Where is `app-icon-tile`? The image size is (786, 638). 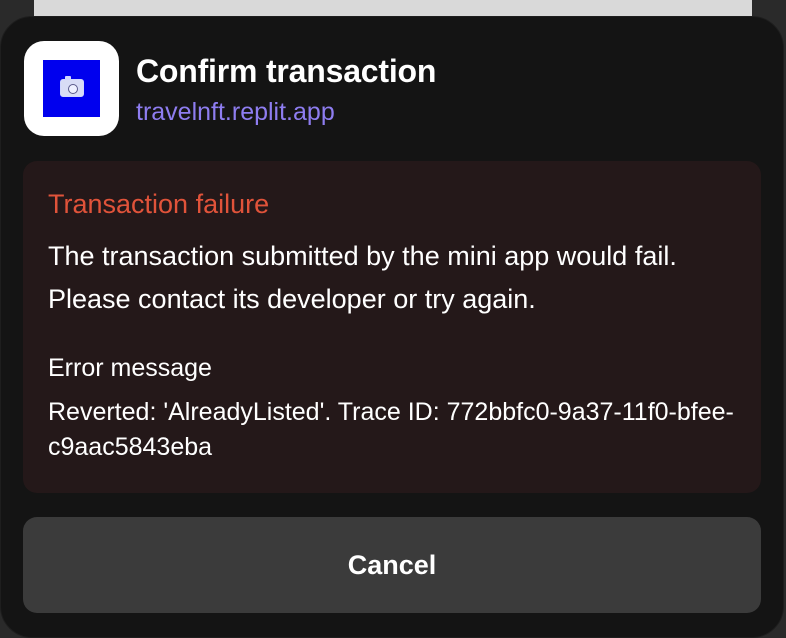 app-icon-tile is located at coordinates (71, 88).